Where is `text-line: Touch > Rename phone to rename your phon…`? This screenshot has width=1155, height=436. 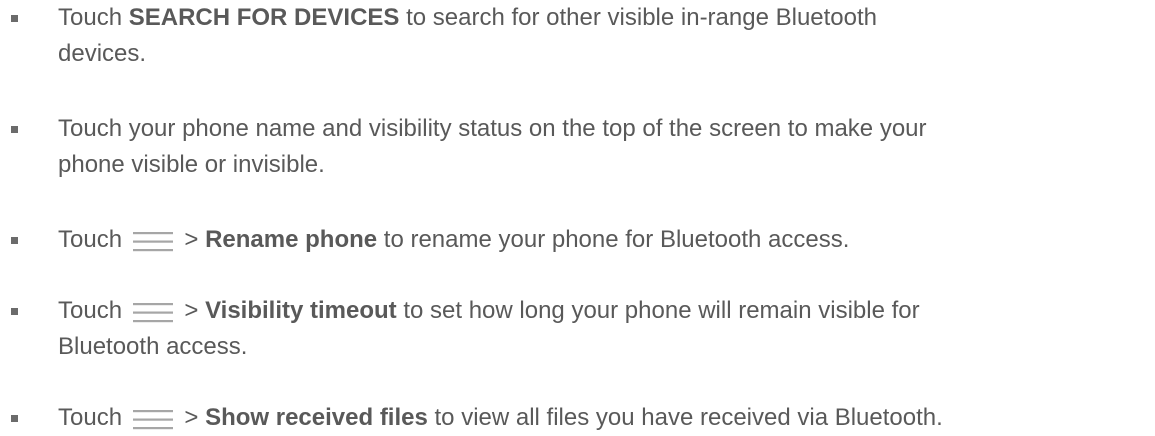
text-line: Touch > Rename phone to rename your phon… is located at coordinates (454, 239).